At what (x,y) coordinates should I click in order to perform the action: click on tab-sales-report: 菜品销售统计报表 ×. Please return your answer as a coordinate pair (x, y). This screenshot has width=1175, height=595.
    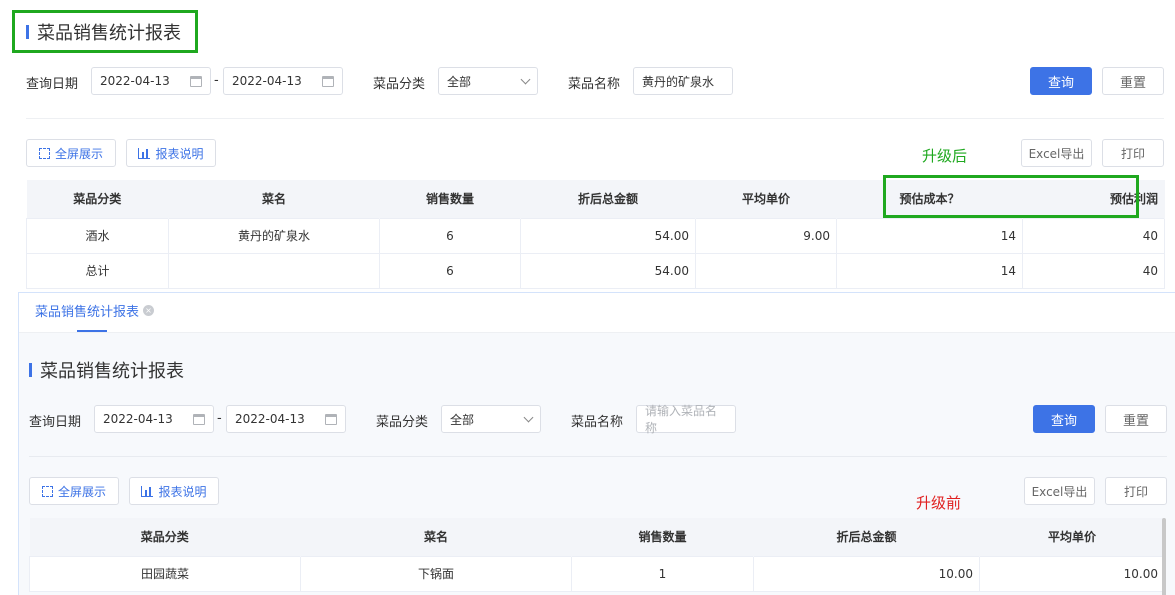
    Looking at the image, I should click on (95, 310).